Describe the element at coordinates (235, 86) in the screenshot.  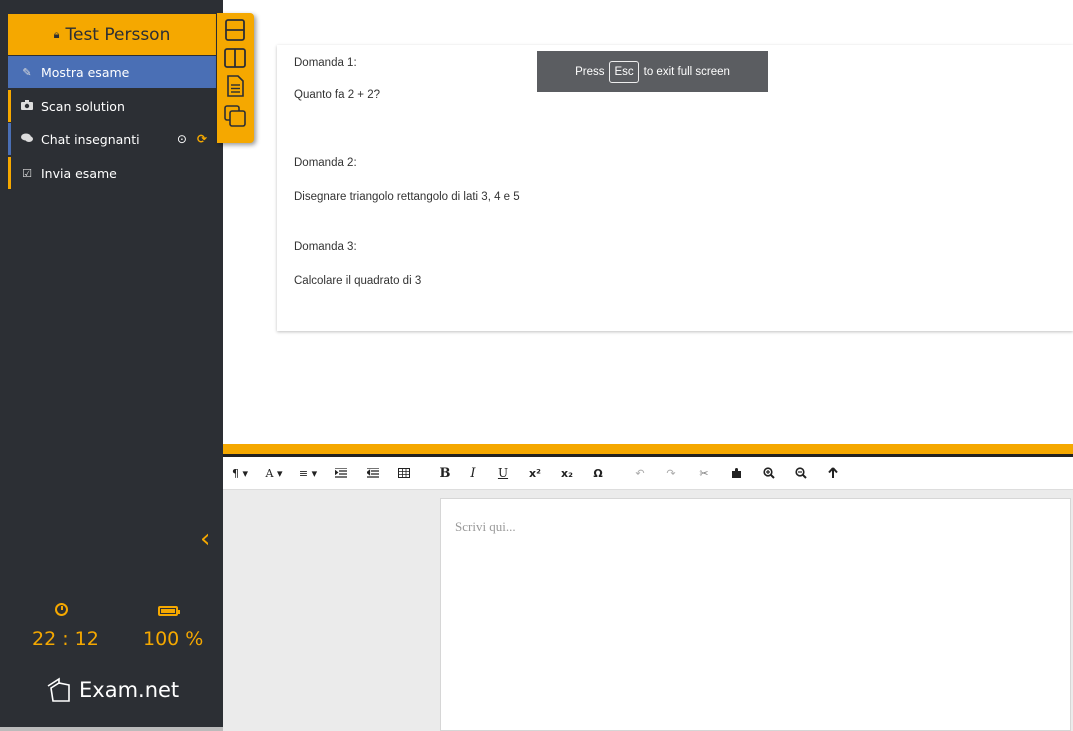
I see `document-icon` at that location.